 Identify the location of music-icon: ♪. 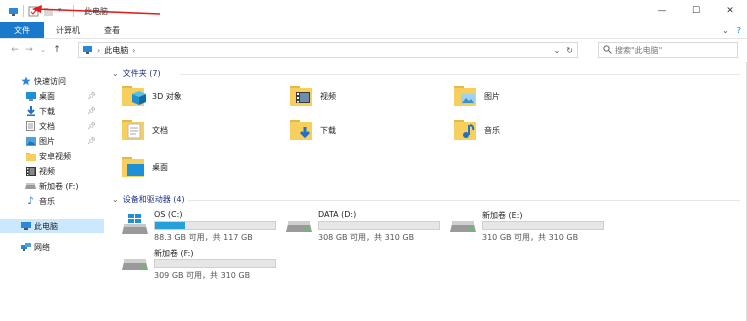
(30, 201).